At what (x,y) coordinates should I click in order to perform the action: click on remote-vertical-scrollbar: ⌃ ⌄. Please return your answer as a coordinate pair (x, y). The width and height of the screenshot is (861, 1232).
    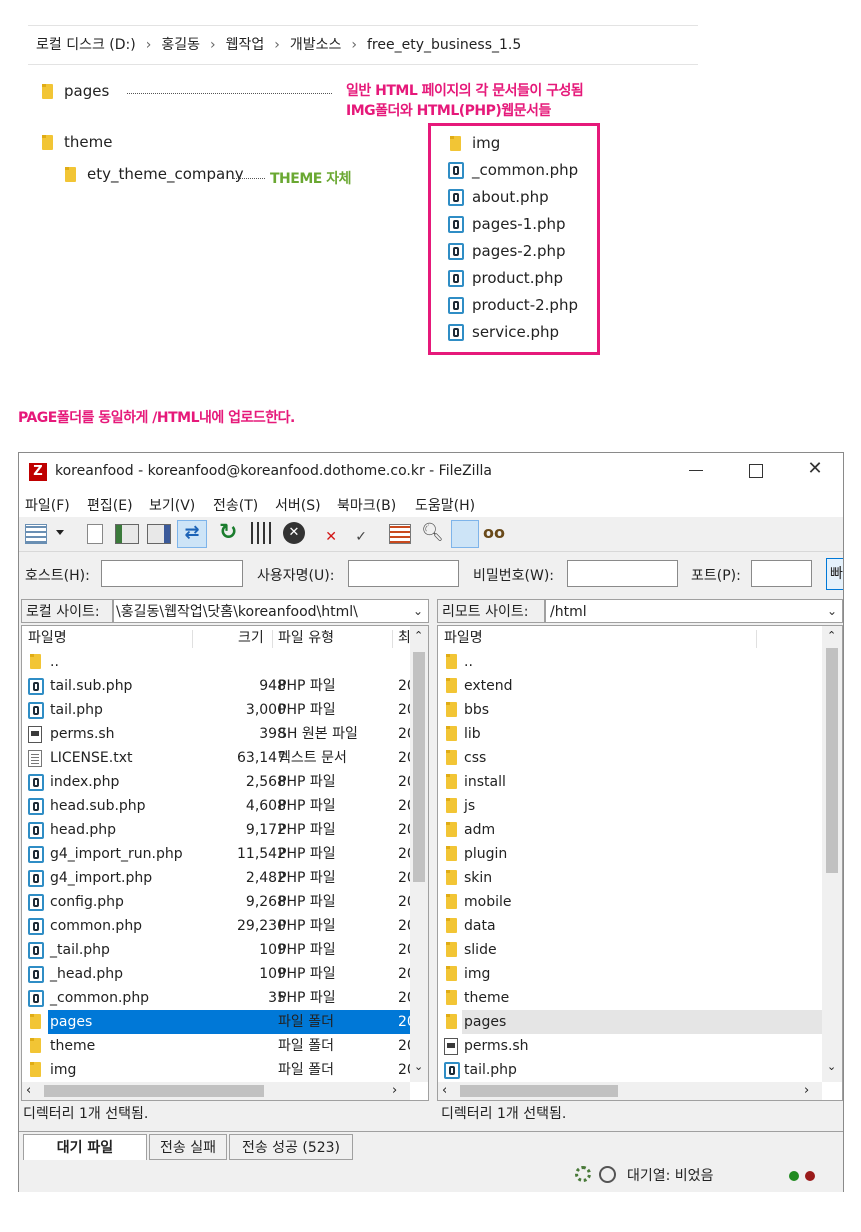
    Looking at the image, I should click on (832, 854).